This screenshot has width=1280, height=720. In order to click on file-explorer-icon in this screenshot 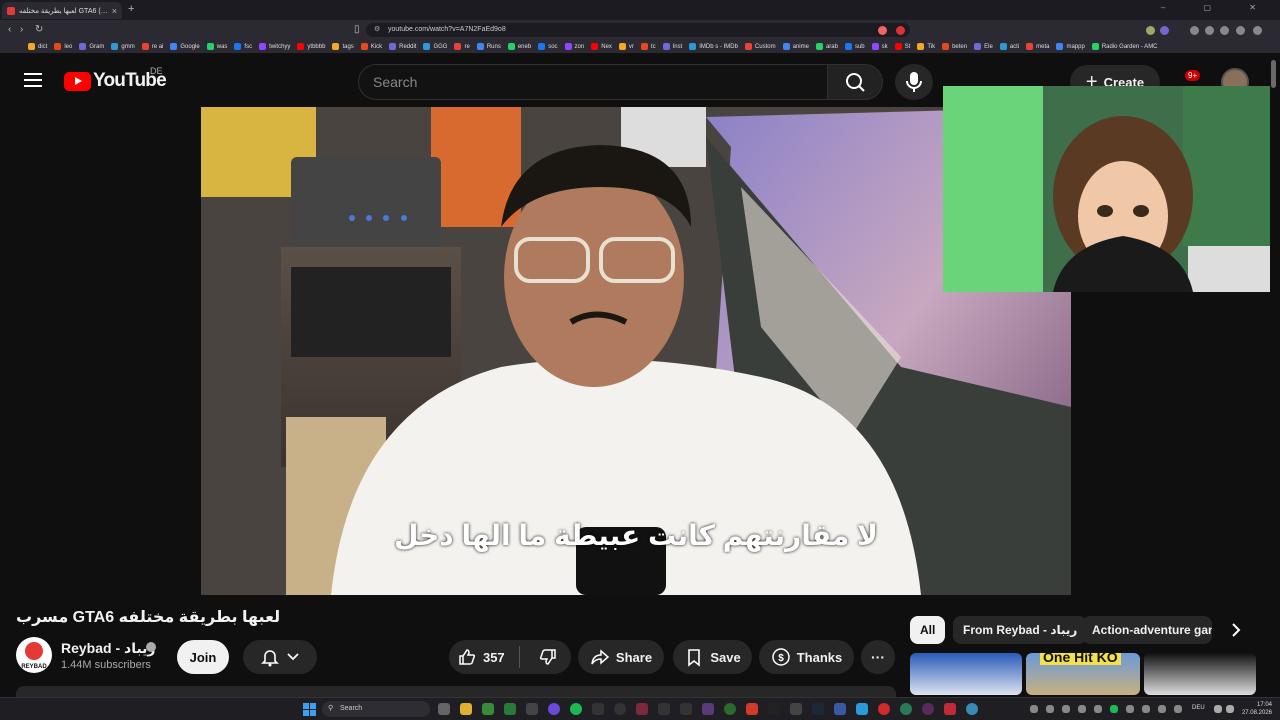, I will do `click(466, 709)`.